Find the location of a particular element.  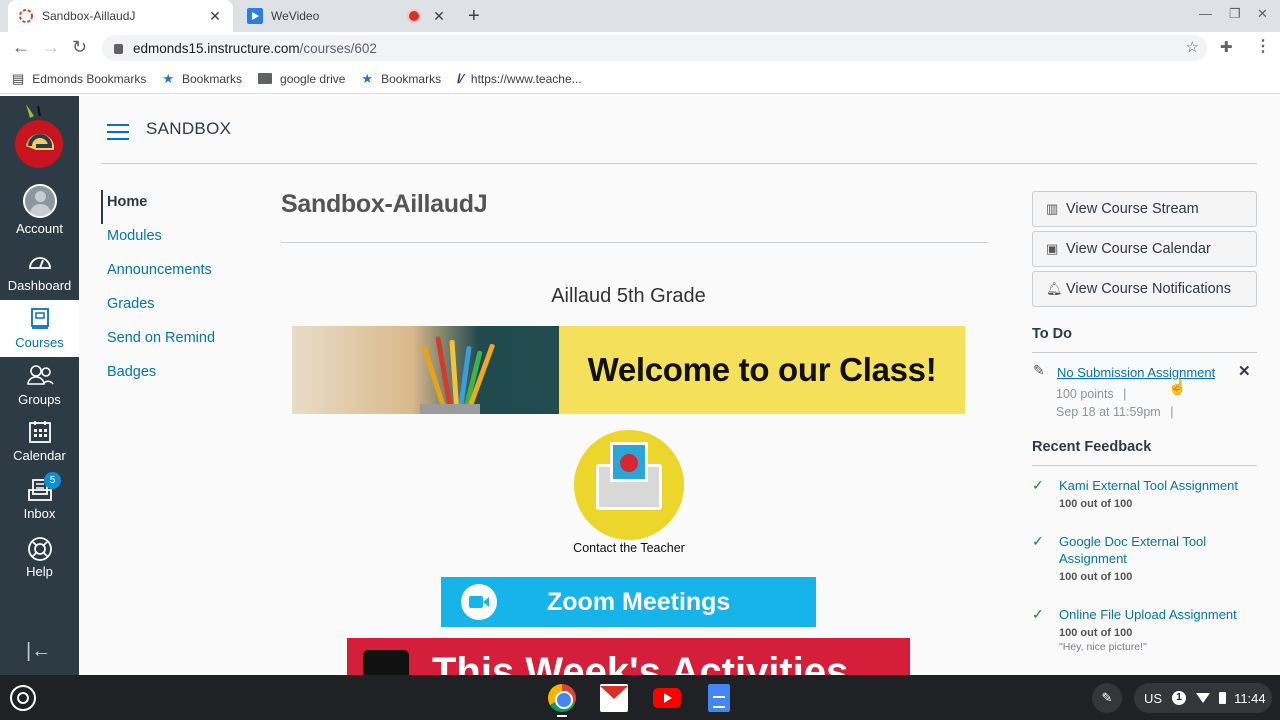

view-course-calendar-button: ▣ View Course Calendar is located at coordinates (1144, 249).